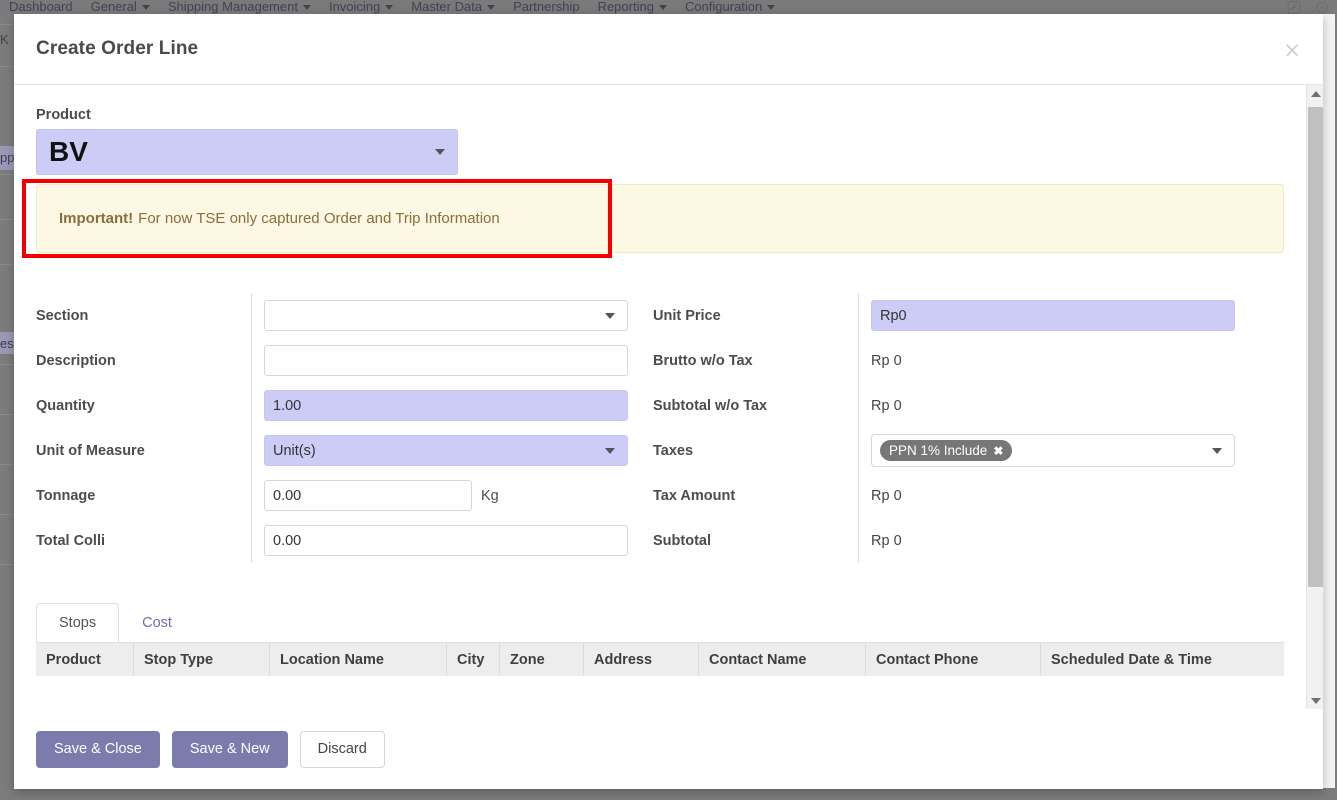 The image size is (1337, 800). What do you see at coordinates (229, 749) in the screenshot?
I see `save-and-new-button: Save & New` at bounding box center [229, 749].